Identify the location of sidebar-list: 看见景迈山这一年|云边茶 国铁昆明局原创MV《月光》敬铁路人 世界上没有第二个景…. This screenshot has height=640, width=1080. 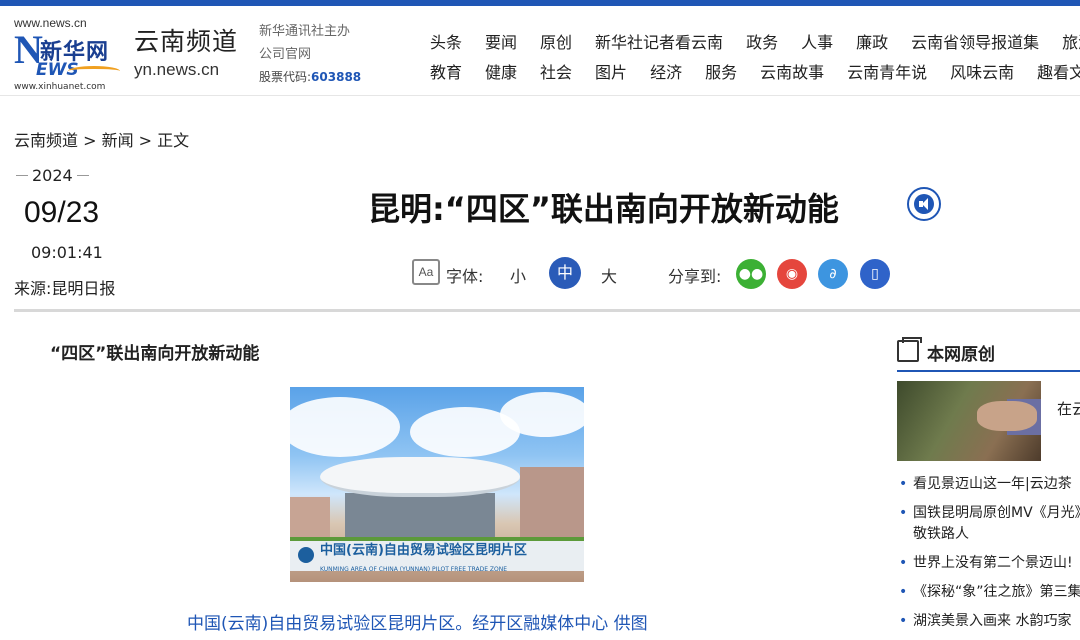
(988, 557).